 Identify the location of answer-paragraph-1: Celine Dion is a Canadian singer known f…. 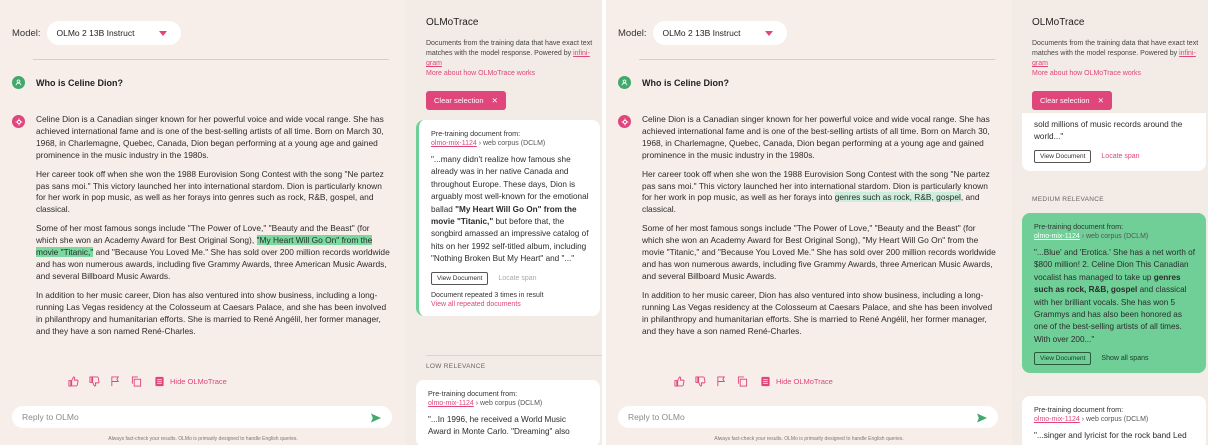
(210, 137).